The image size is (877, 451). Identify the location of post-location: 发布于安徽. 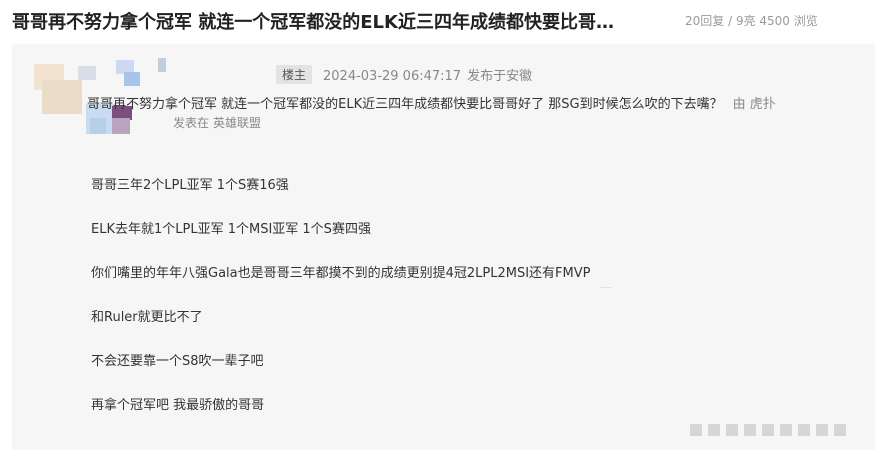
(500, 76).